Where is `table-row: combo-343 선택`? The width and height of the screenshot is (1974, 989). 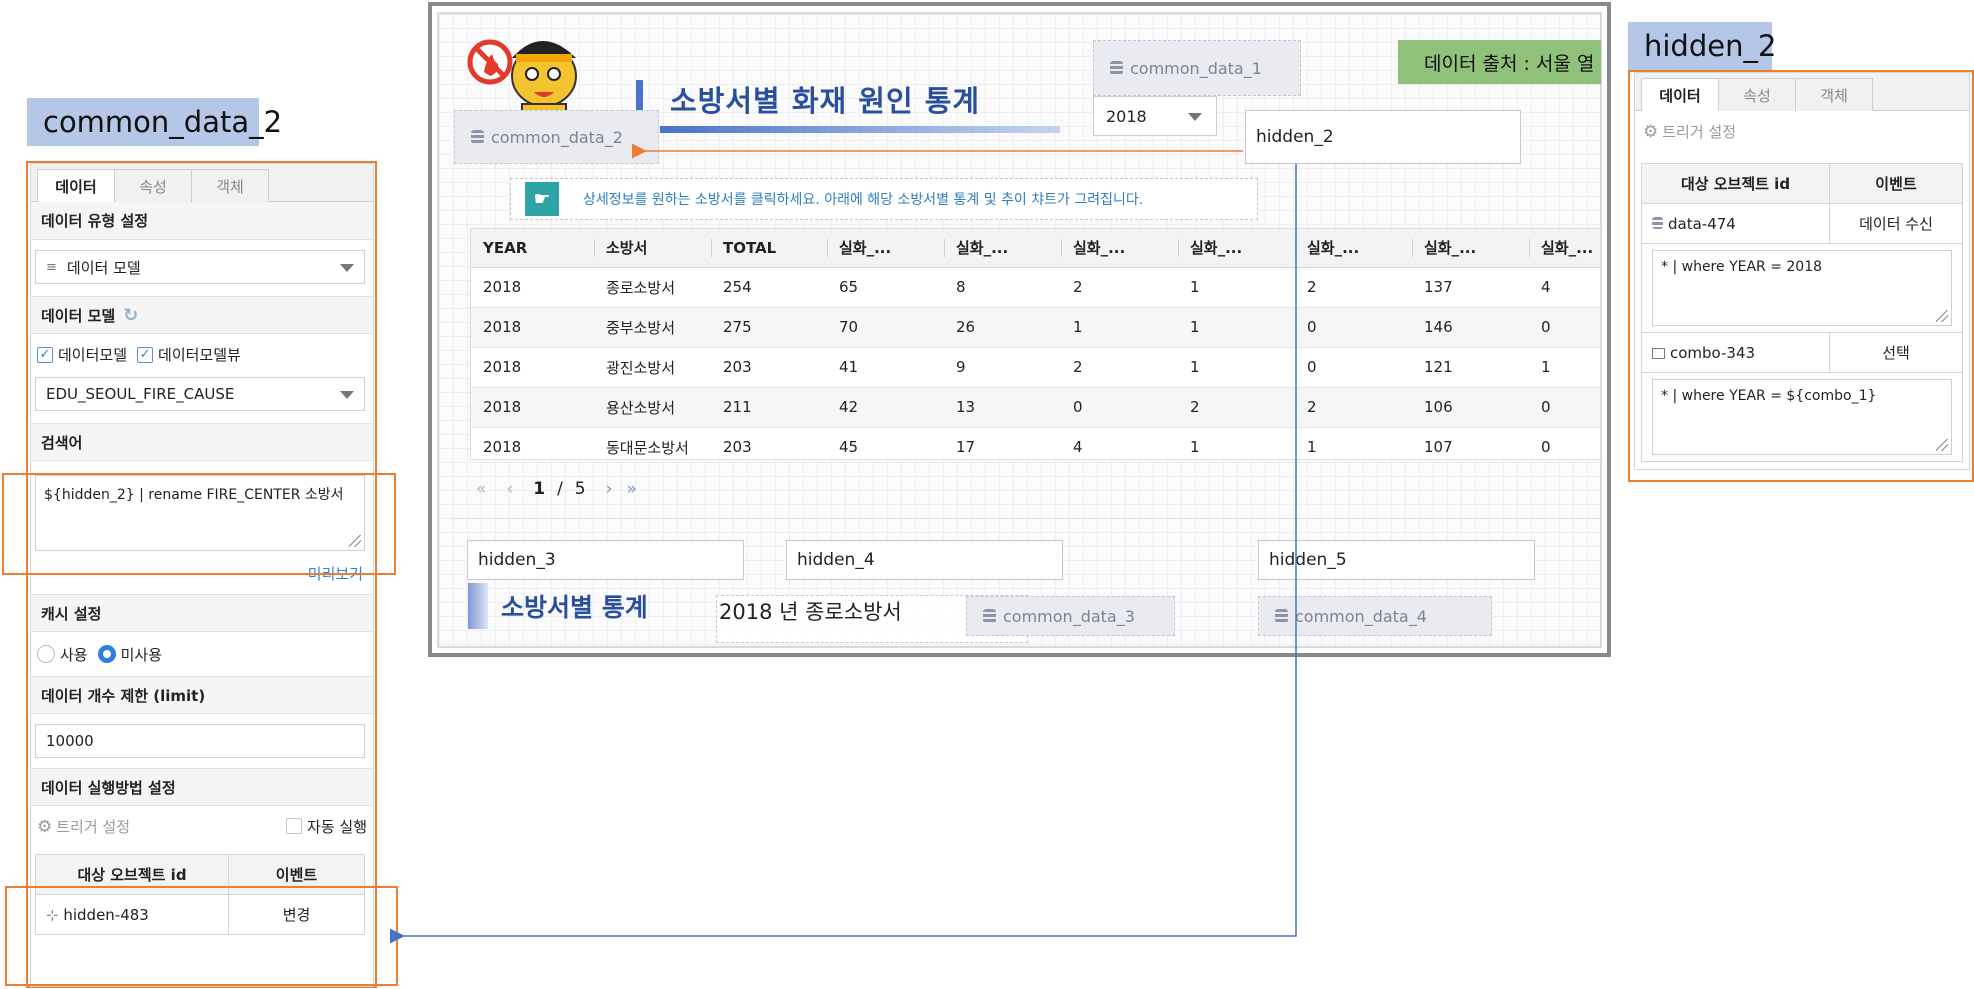
table-row: combo-343 선택 is located at coordinates (1802, 352).